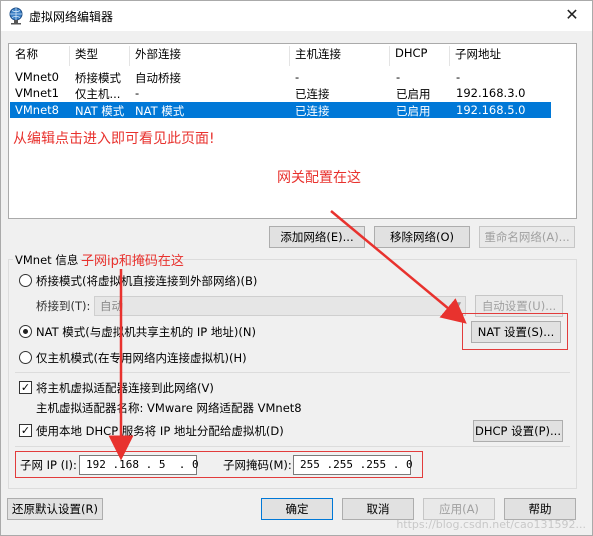 Image resolution: width=593 pixels, height=536 pixels. What do you see at coordinates (37, 110) in the screenshot?
I see `row-name: VMnet8` at bounding box center [37, 110].